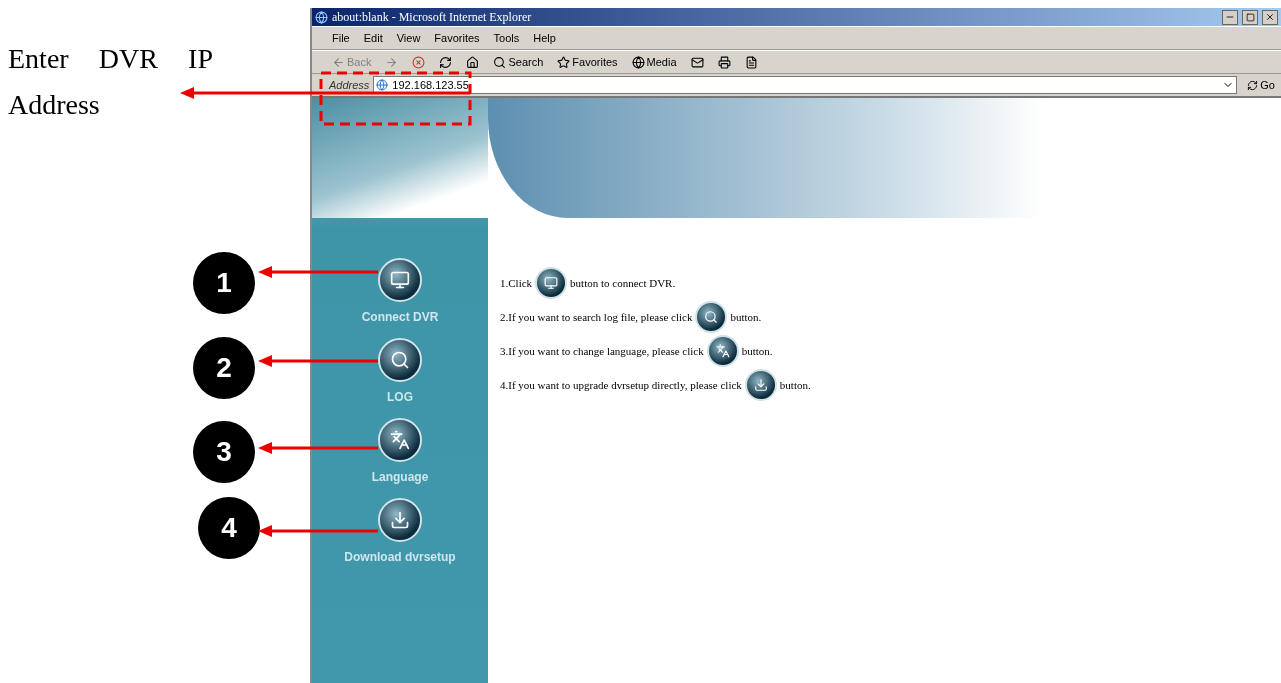 The height and width of the screenshot is (683, 1281). Describe the element at coordinates (224, 368) in the screenshot. I see `number-callout: 2` at that location.